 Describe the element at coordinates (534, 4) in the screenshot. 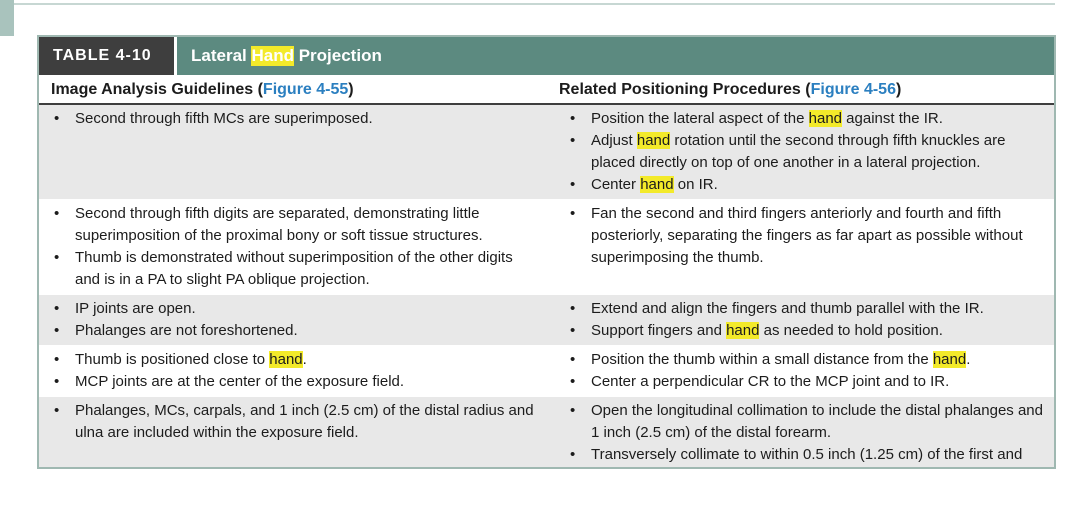

I see `top-rule` at that location.